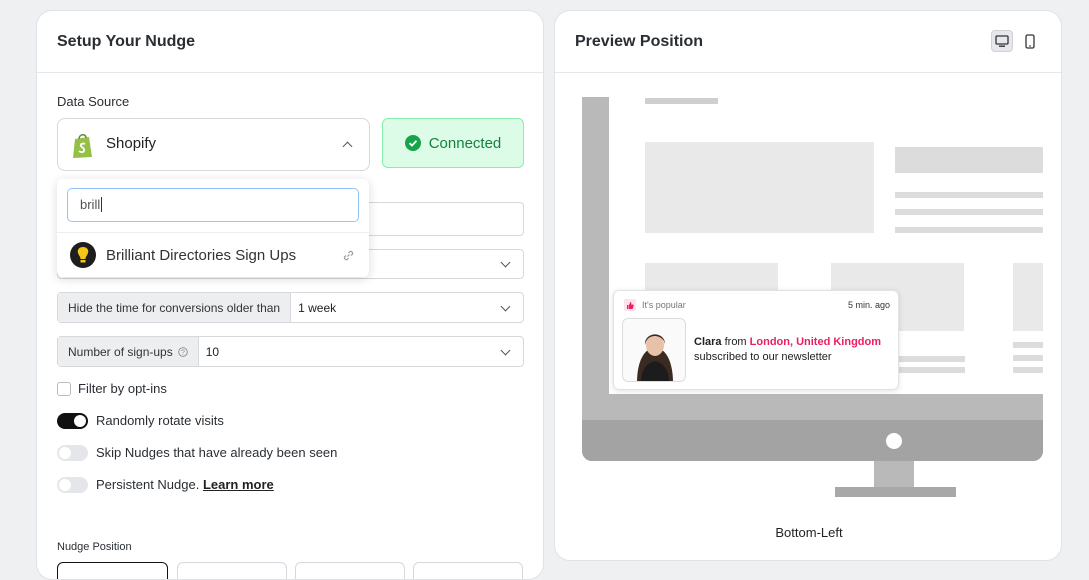 The height and width of the screenshot is (580, 1089). Describe the element at coordinates (148, 484) in the screenshot. I see `persistent-label: Persistent Nudge.` at that location.